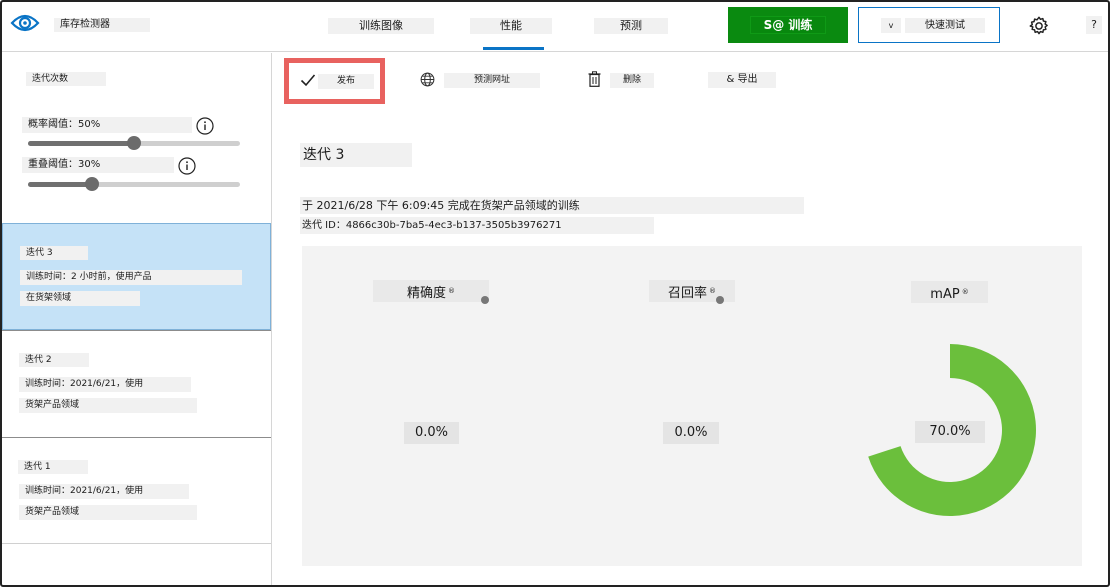 The image size is (1110, 587). I want to click on precision-value: 0.0%, so click(431, 433).